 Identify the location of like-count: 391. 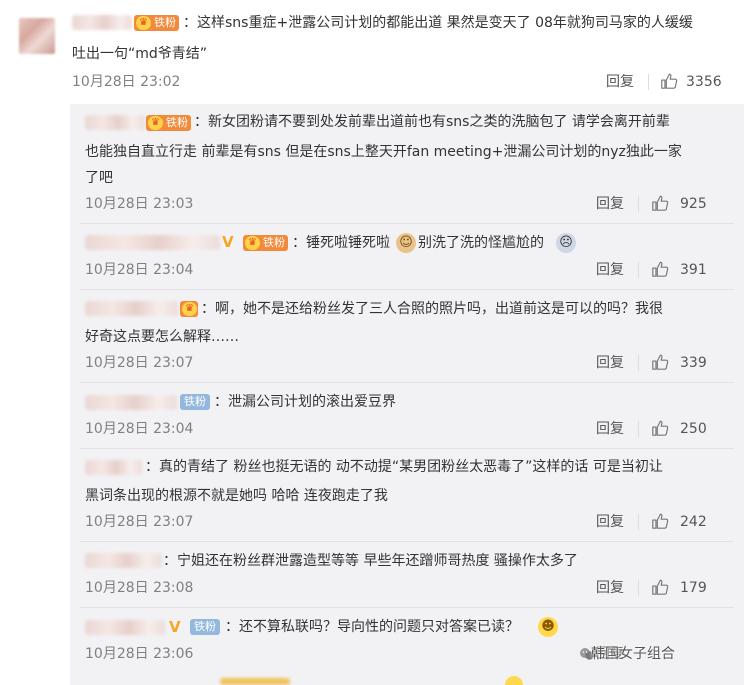
(693, 270).